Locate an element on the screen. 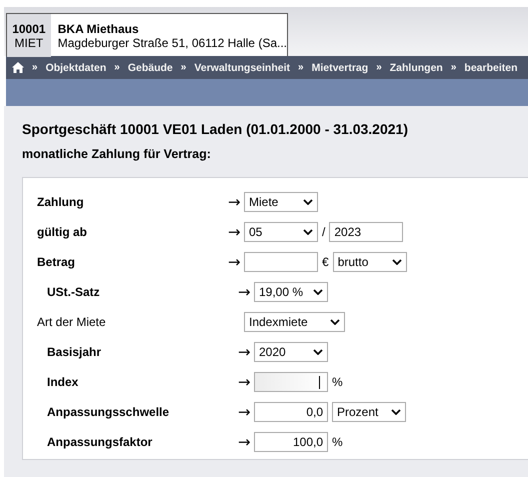 The height and width of the screenshot is (477, 528). field-label: USt.-Satz is located at coordinates (73, 292).